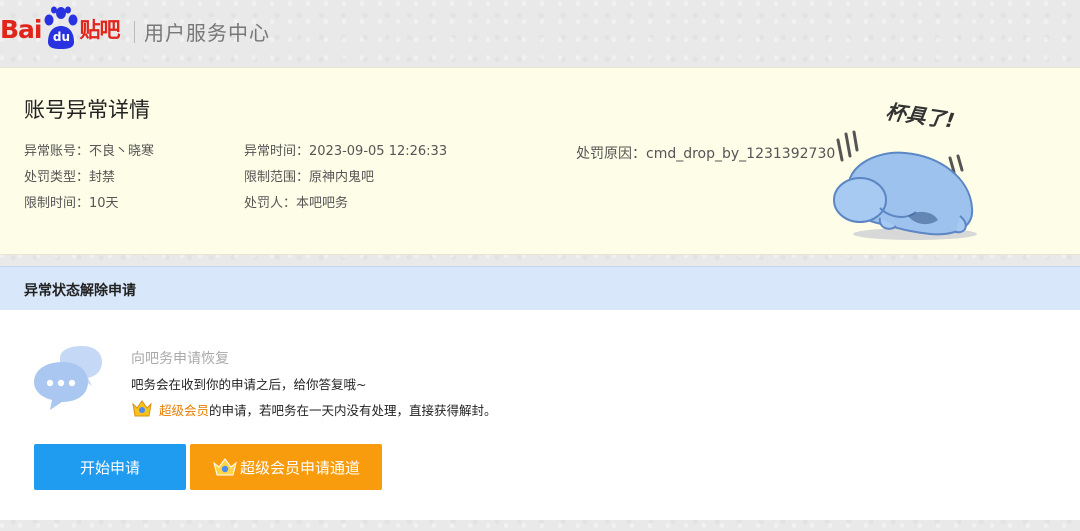  What do you see at coordinates (184, 409) in the screenshot?
I see `vip-highlight-text: 超级会员` at bounding box center [184, 409].